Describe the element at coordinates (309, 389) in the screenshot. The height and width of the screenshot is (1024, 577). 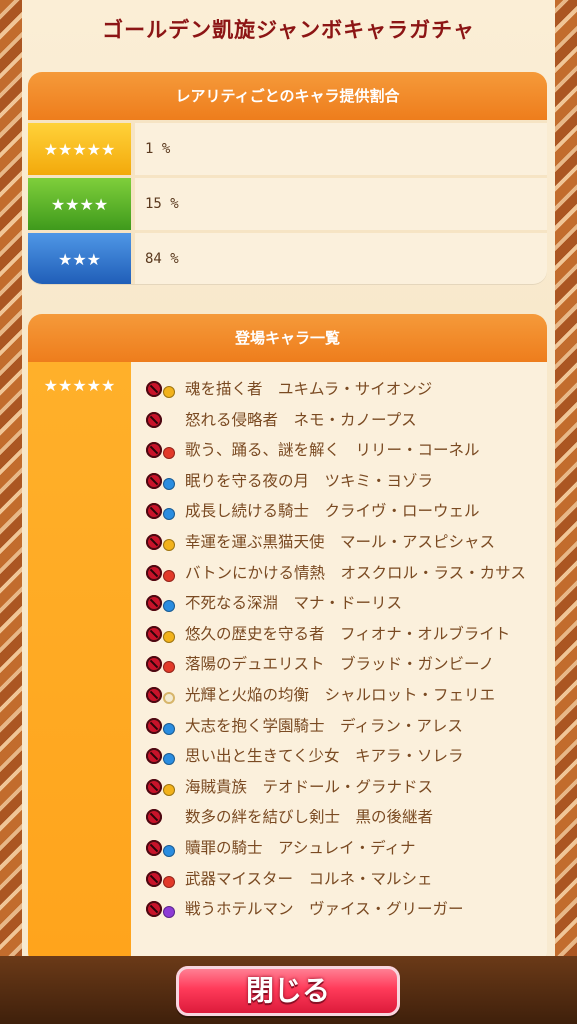
I see `character-name: 魂を描く者 ユキムラ・サイオンジ` at that location.